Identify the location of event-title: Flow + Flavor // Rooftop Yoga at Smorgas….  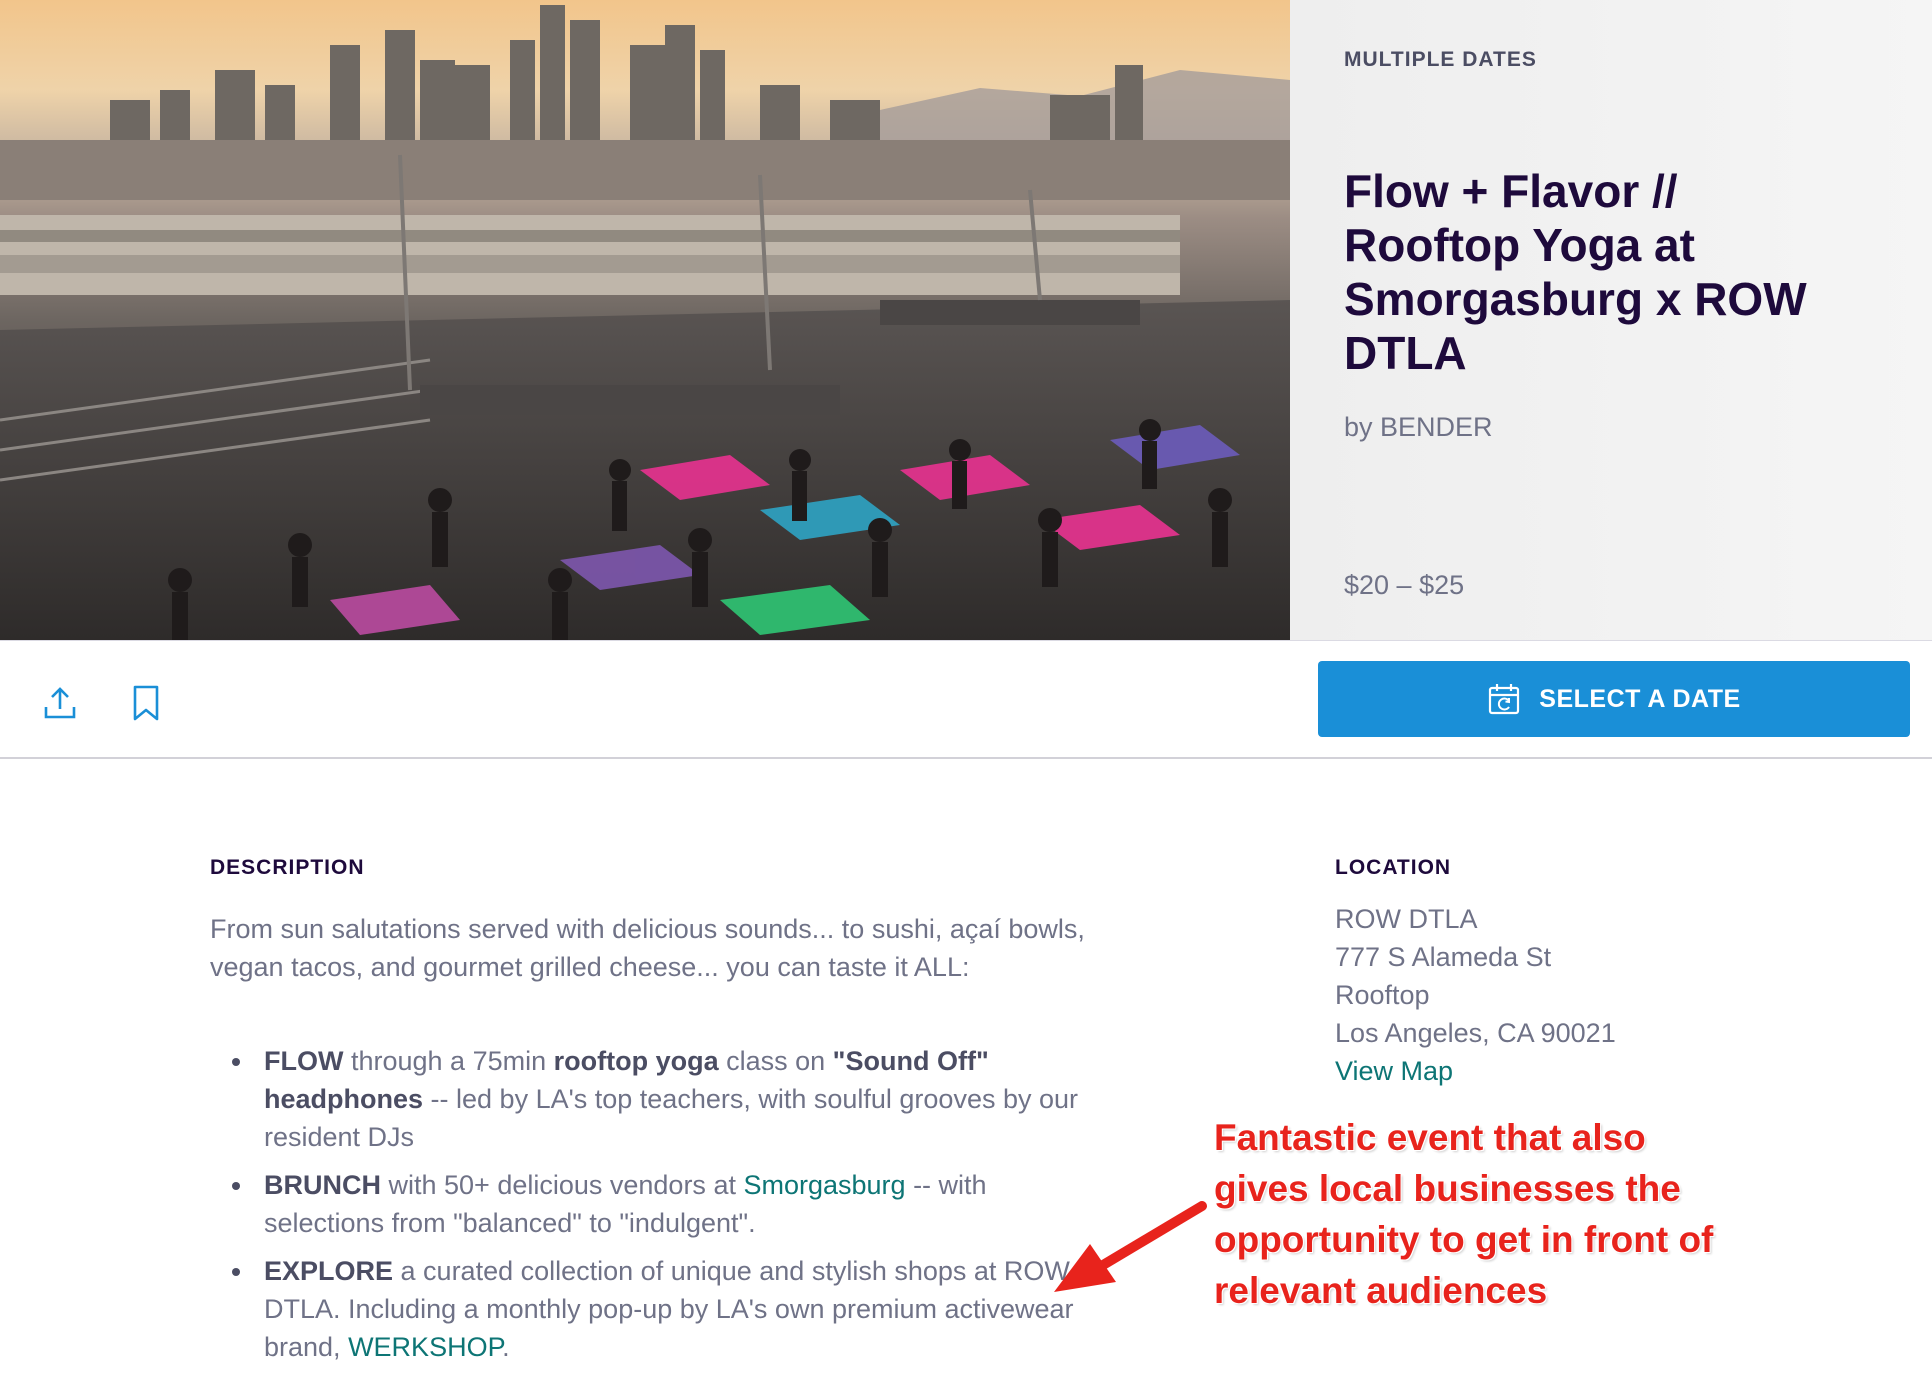
(1575, 272).